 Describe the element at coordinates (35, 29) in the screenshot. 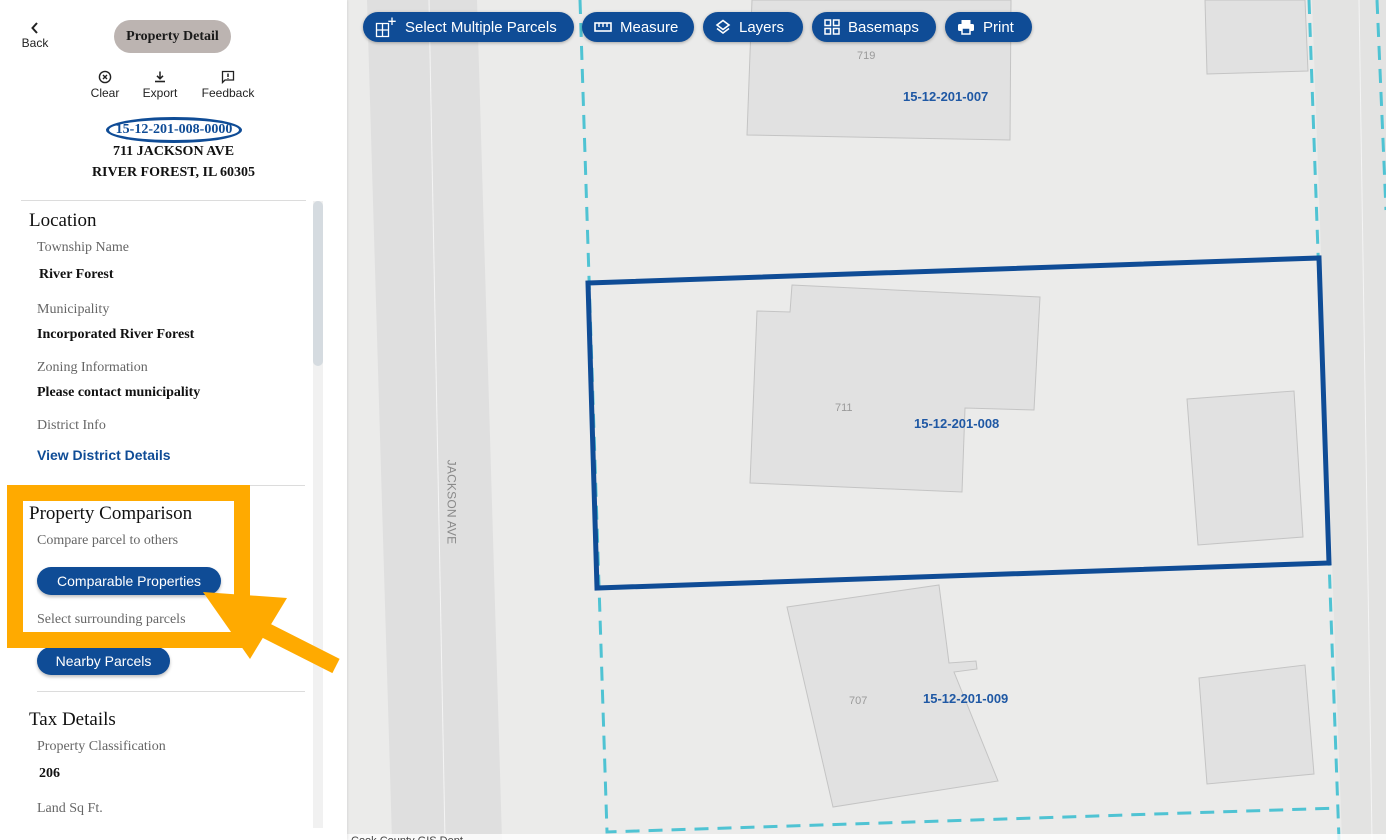

I see `chevron-left-icon` at that location.